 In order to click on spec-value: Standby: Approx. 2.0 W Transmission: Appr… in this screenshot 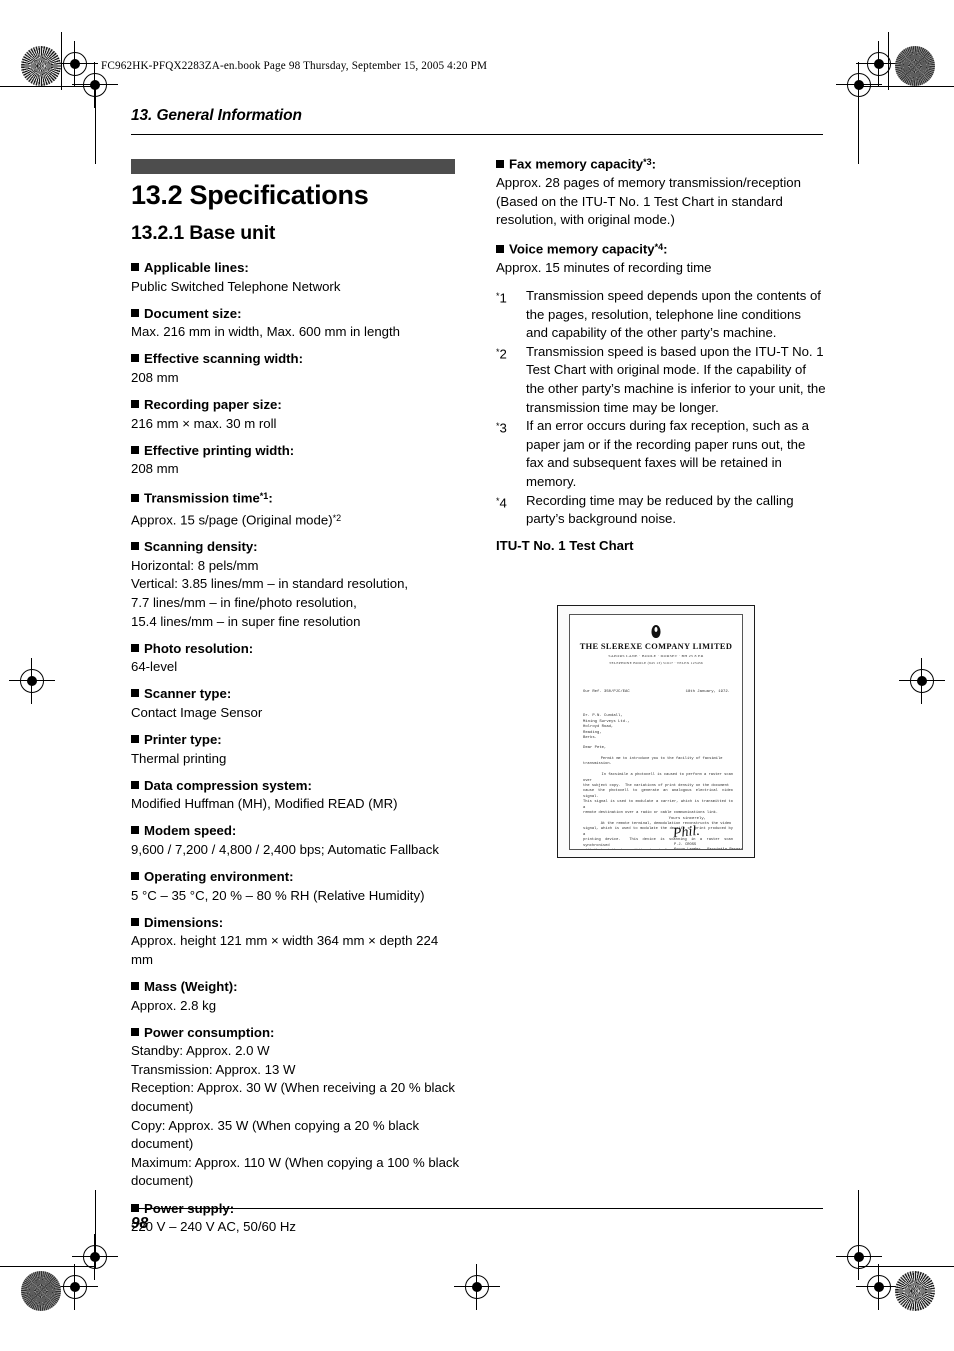, I will do `click(296, 1116)`.